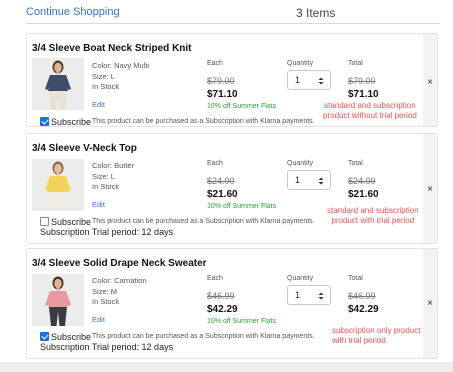  What do you see at coordinates (233, 23) in the screenshot?
I see `header-divider` at bounding box center [233, 23].